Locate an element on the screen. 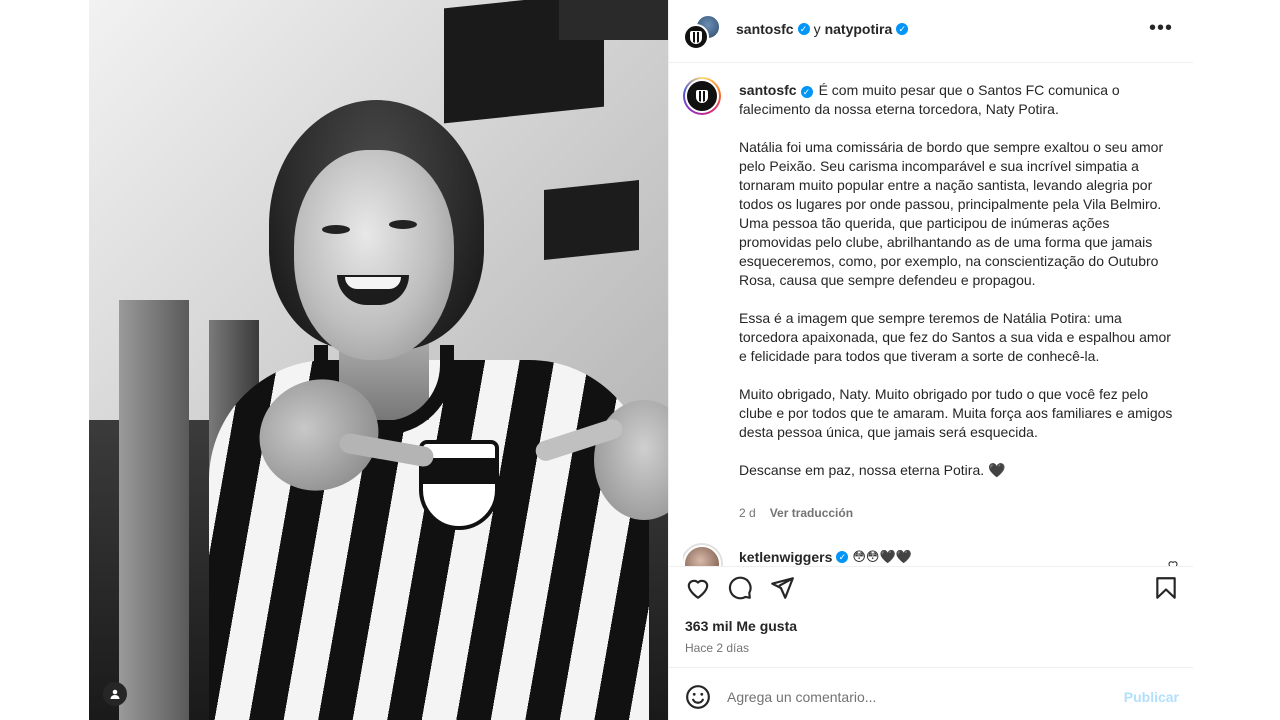  comment-text: 😳😳🖤🖤 is located at coordinates (882, 557).